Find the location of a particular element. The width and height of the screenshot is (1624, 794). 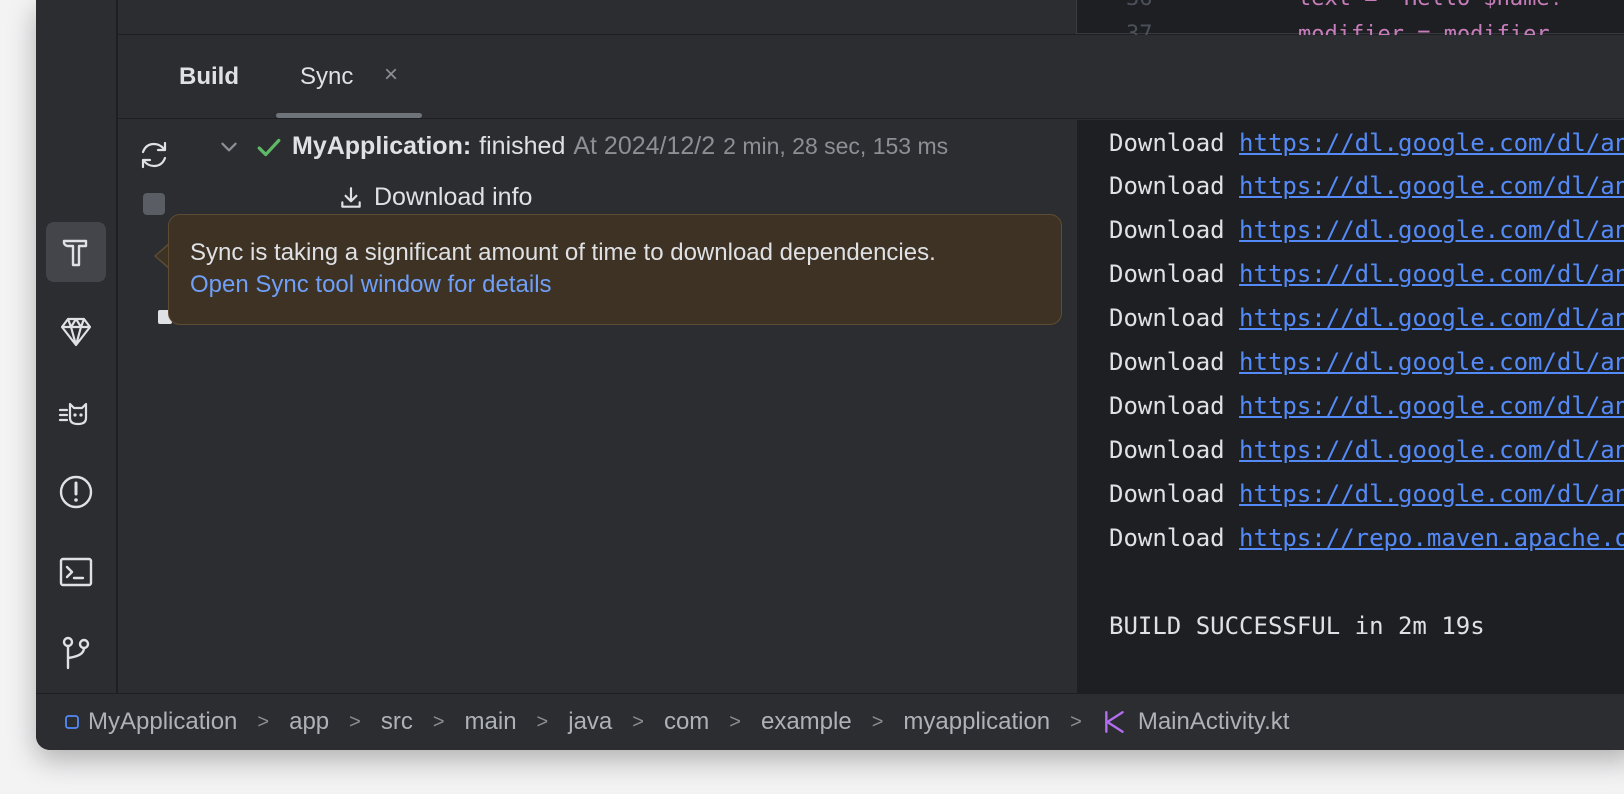

build-tool-button is located at coordinates (76, 252).